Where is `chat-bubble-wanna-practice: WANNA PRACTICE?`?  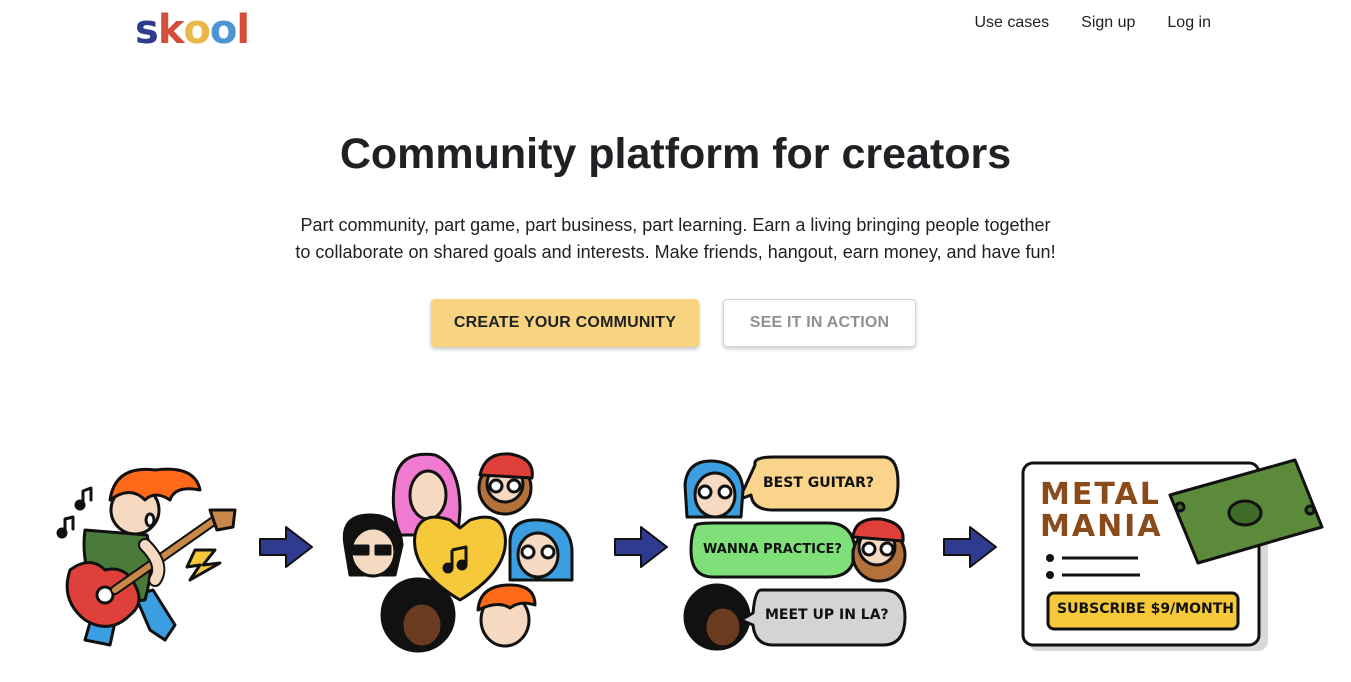
chat-bubble-wanna-practice: WANNA PRACTICE? is located at coordinates (772, 549).